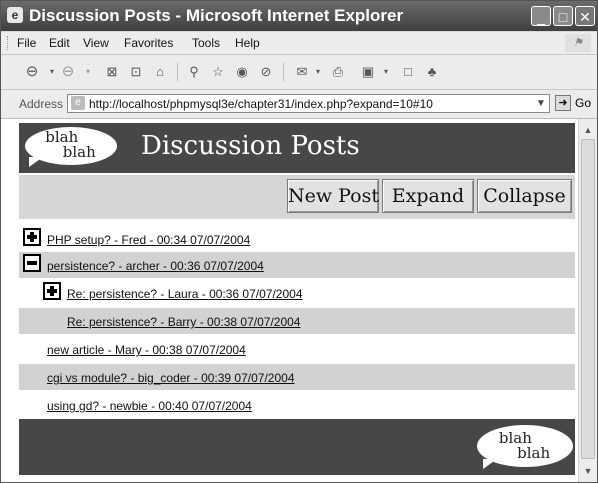  I want to click on go-button: ➜ Go, so click(575, 103).